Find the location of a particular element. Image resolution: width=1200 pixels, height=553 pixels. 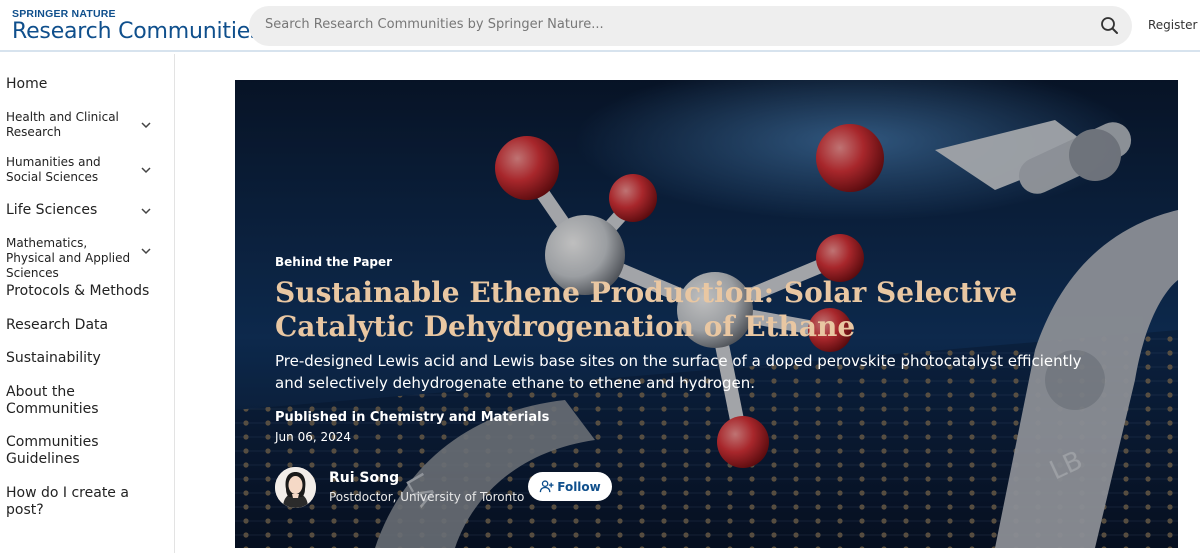

user-plus-icon is located at coordinates (546, 486).